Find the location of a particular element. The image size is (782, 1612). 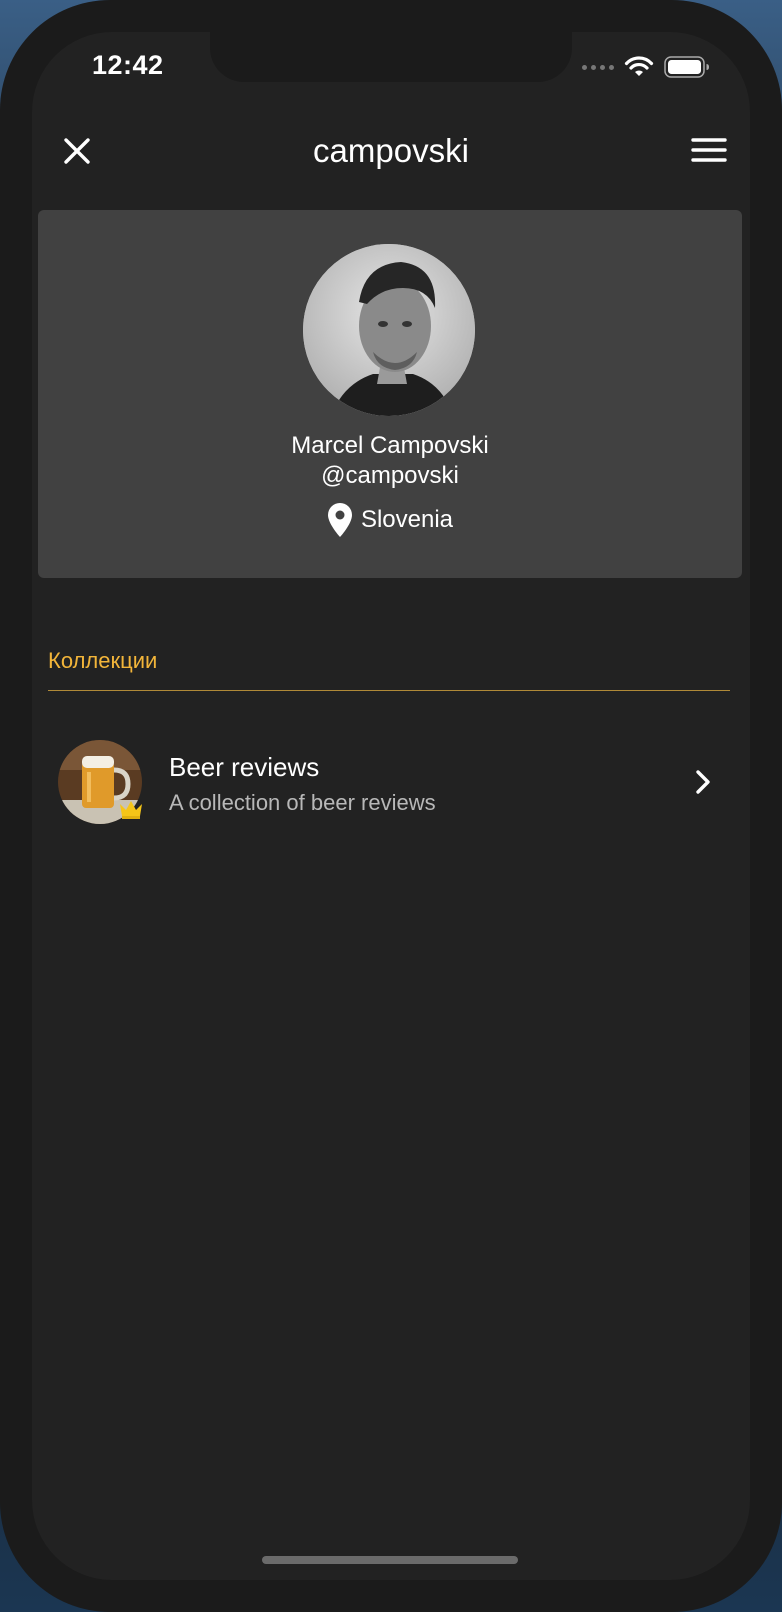

wifi-icon is located at coordinates (639, 67).